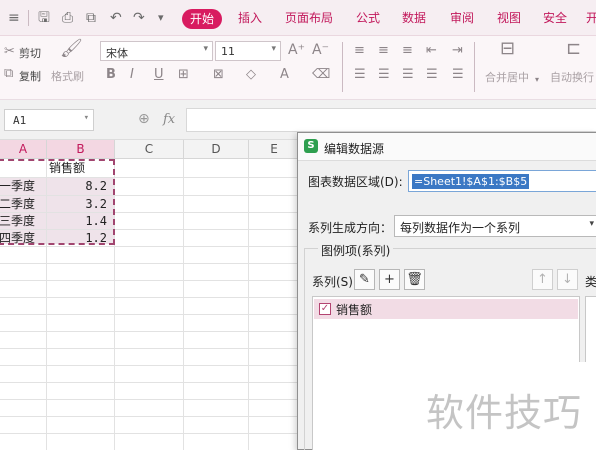 Image resolution: width=596 pixels, height=450 pixels. I want to click on increase-font-icon: A⁺, so click(296, 50).